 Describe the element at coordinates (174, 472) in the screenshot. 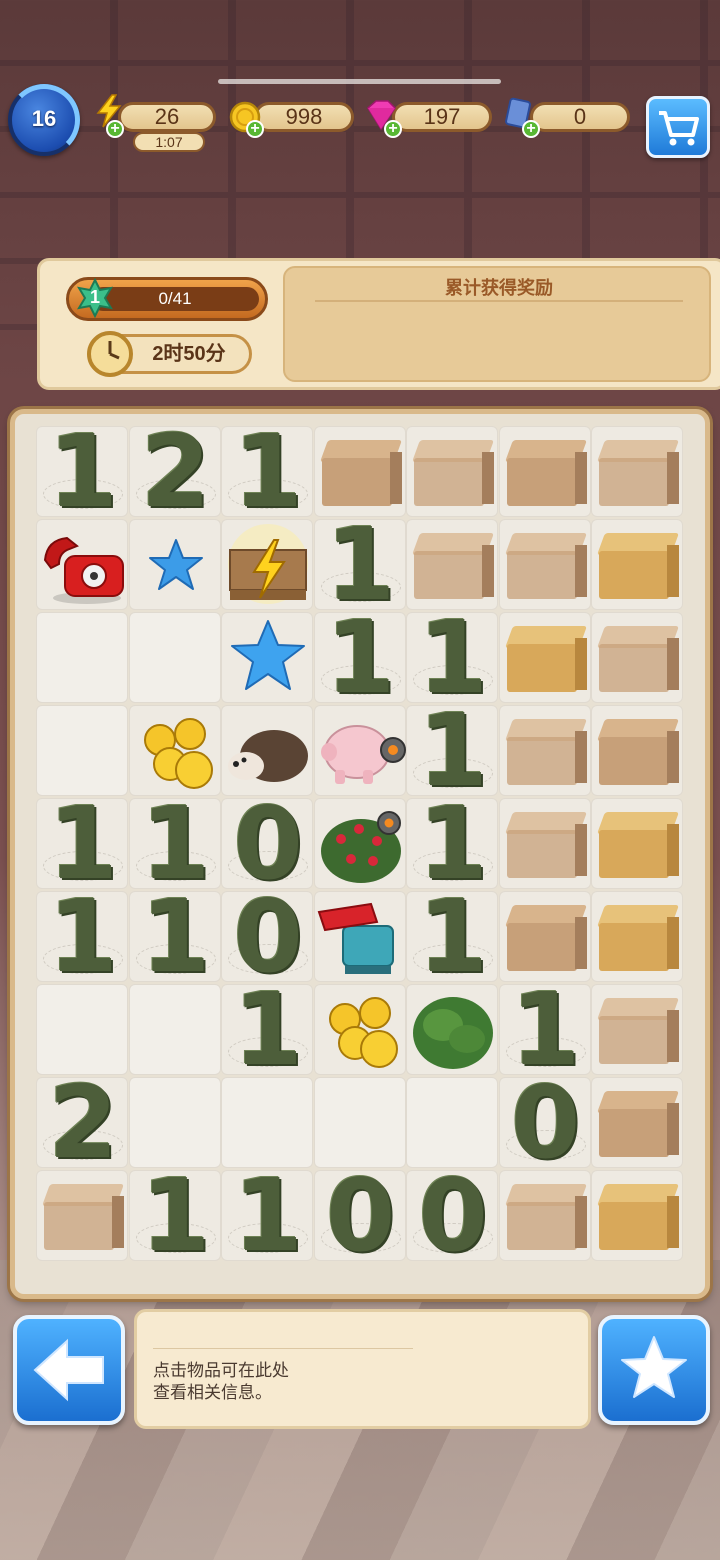

I see `board-cell: 2` at that location.